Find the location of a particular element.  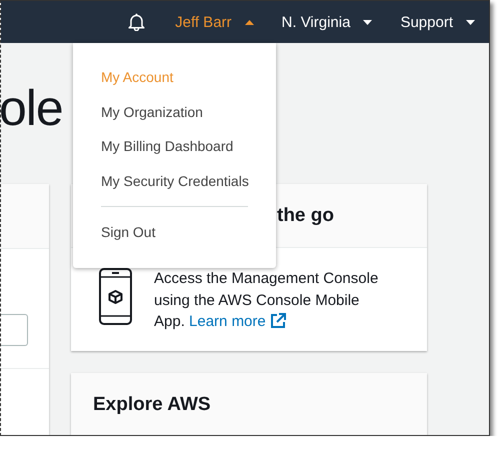

card-title: the go is located at coordinates (305, 215).